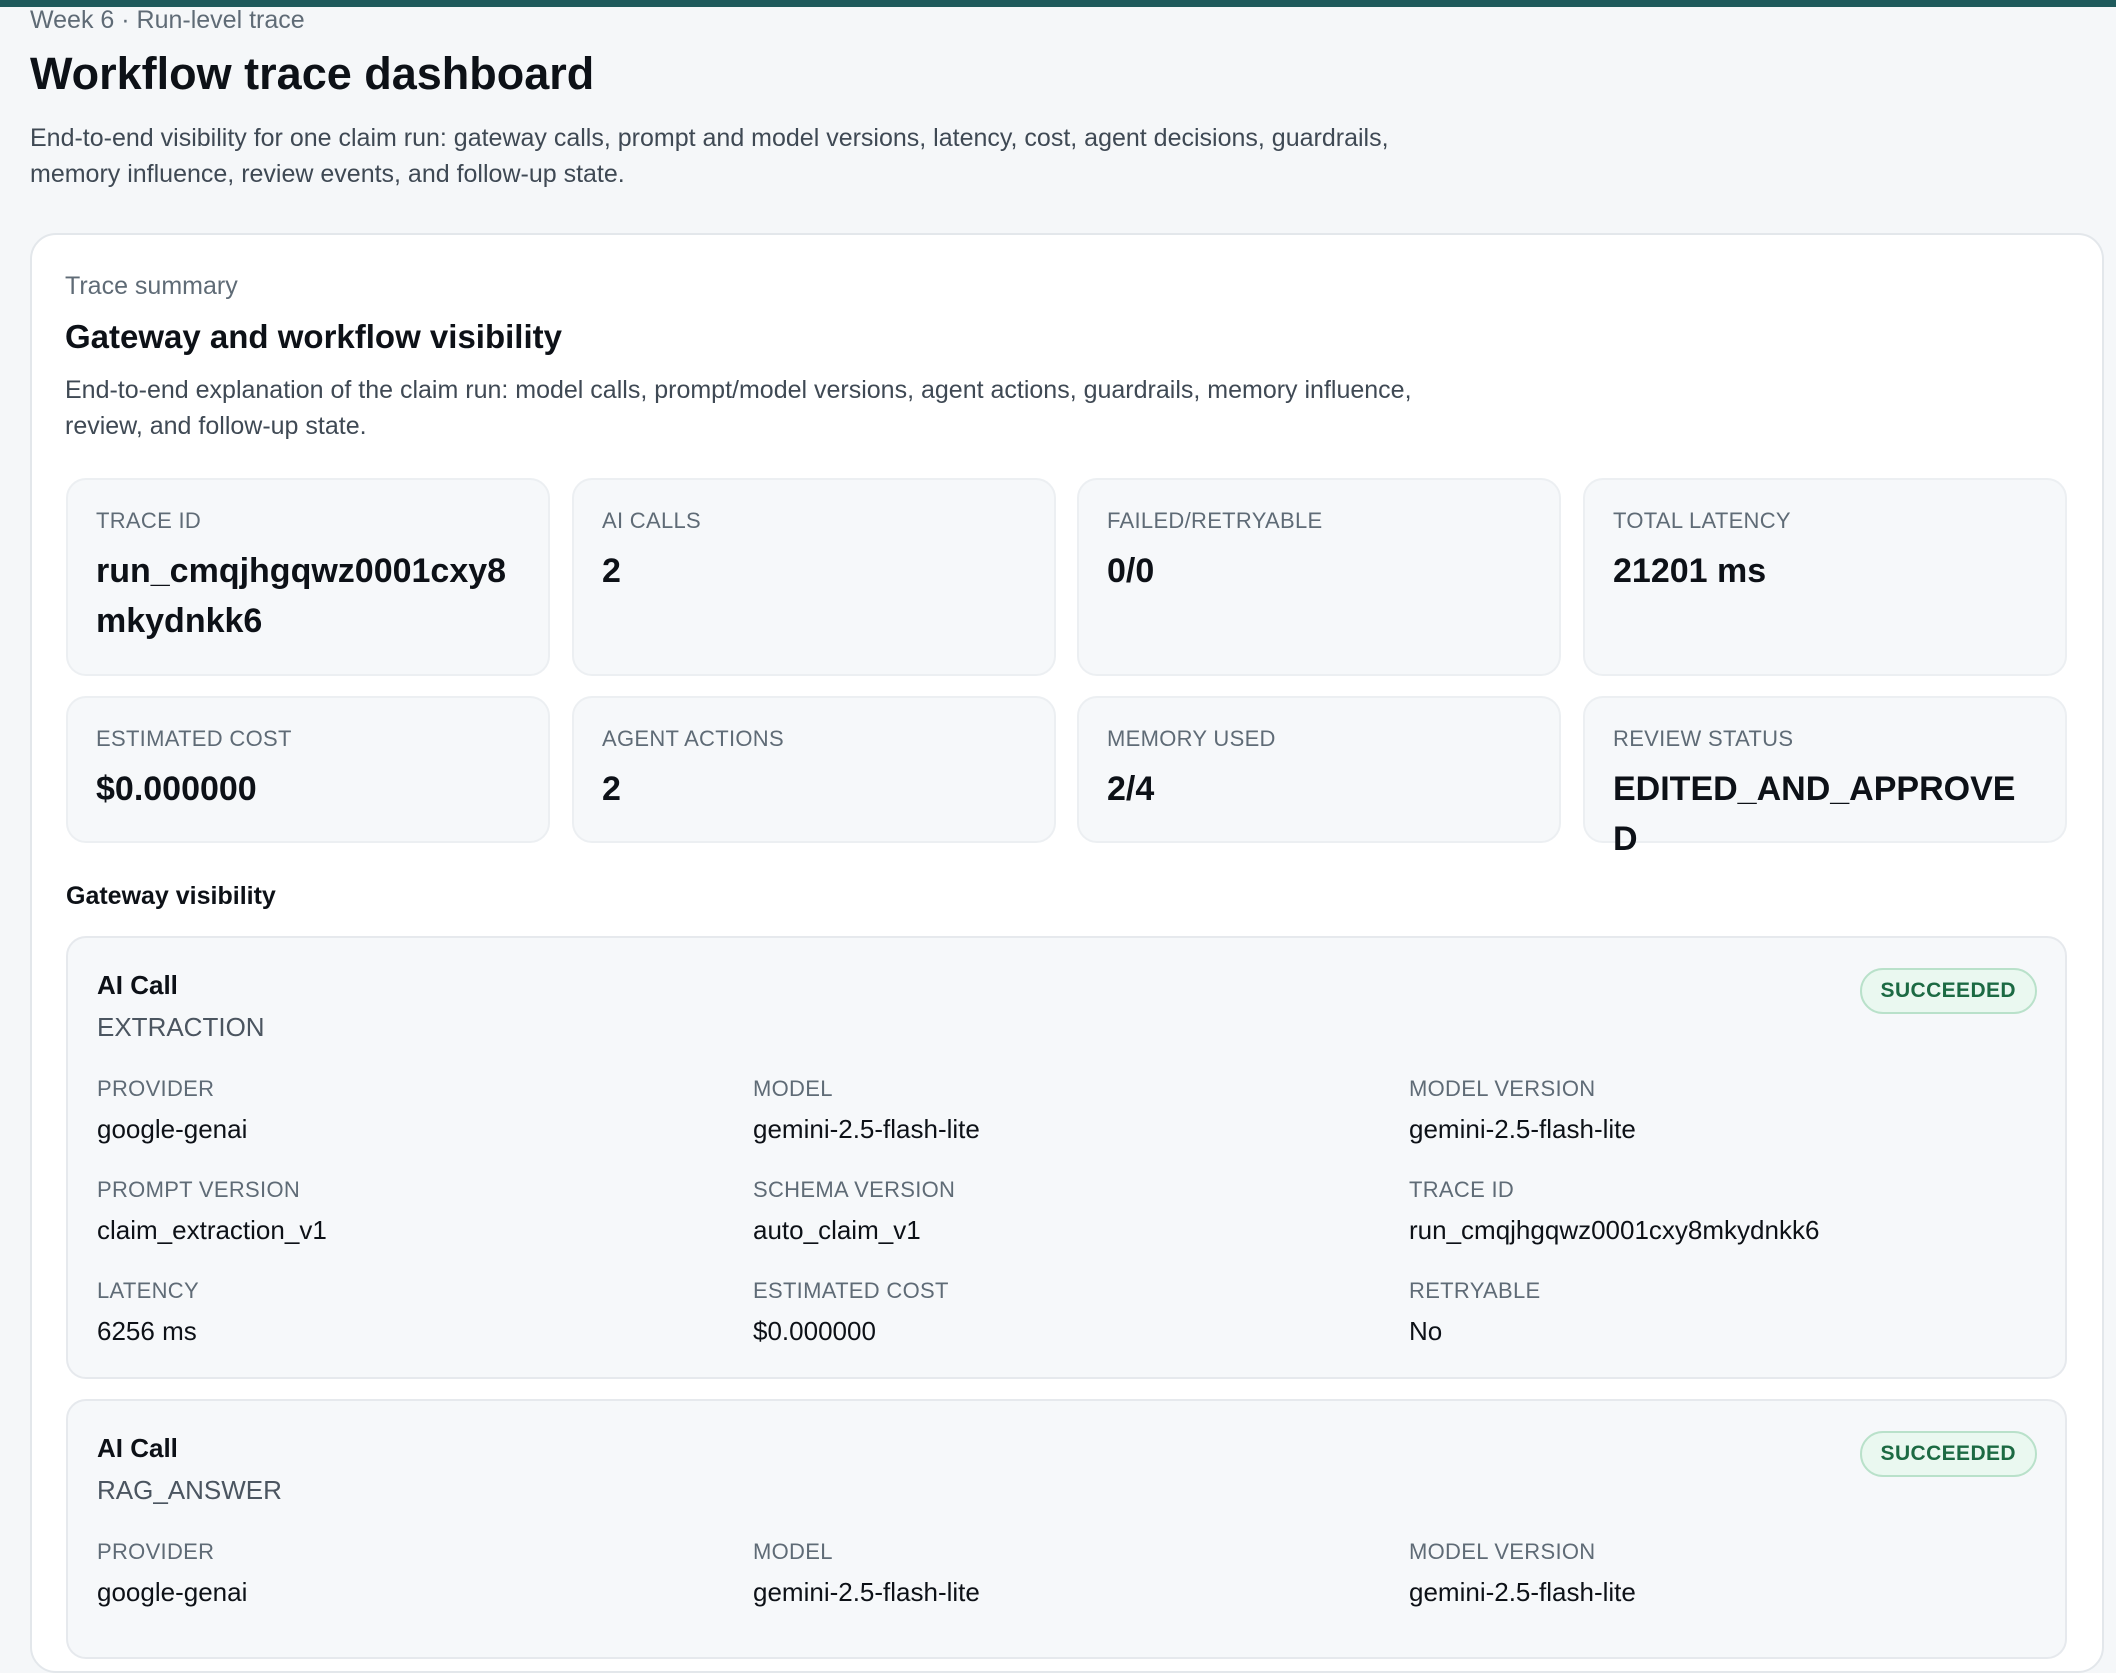  I want to click on metric-total-latency: Total latency 21201 ms, so click(1825, 577).